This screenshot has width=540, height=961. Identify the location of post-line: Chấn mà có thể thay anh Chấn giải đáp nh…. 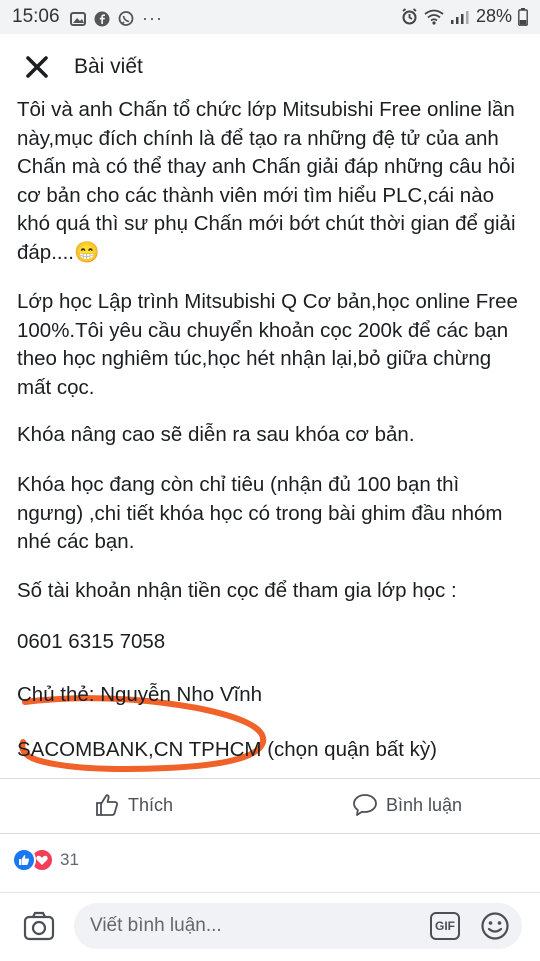
(266, 166).